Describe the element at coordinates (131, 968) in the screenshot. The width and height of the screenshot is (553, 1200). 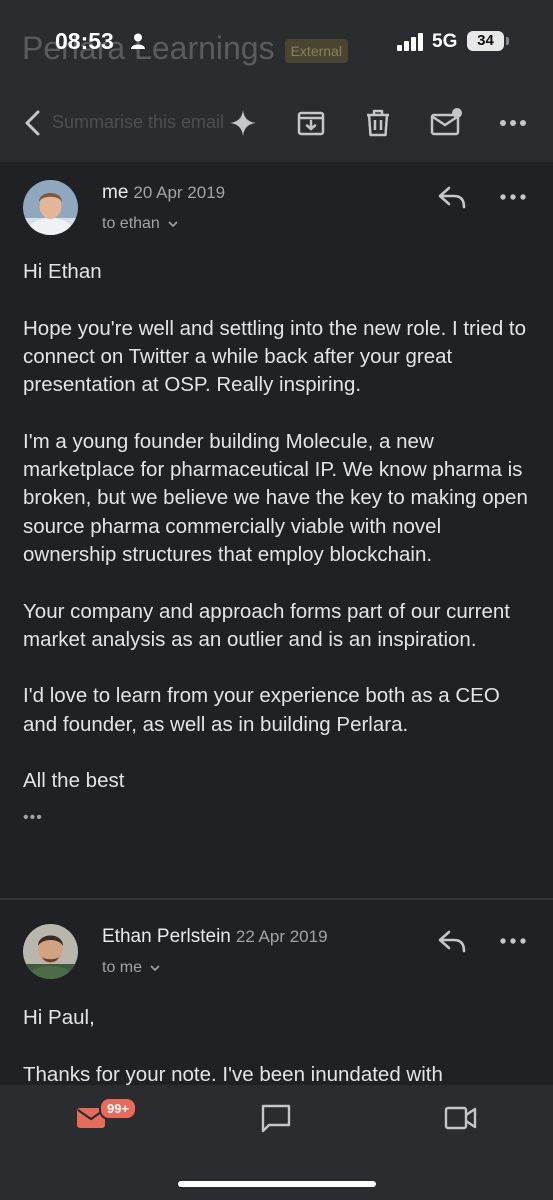
I see `recipient-toggle: to me` at that location.